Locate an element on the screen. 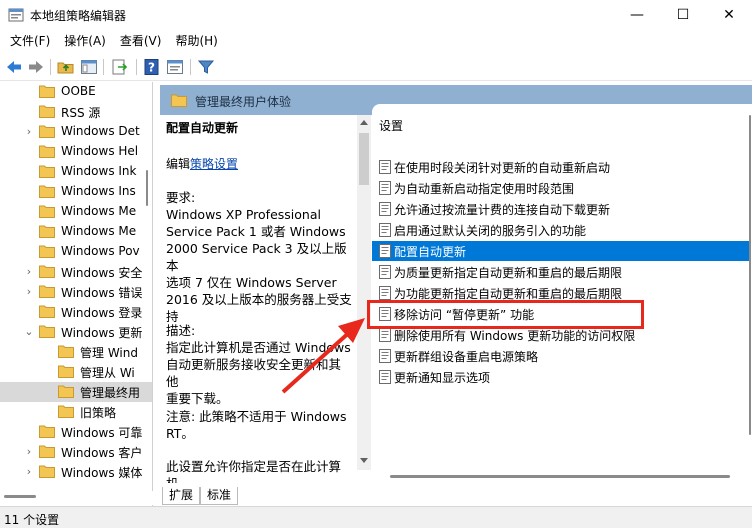  menu-view: 查看(V) is located at coordinates (141, 41).